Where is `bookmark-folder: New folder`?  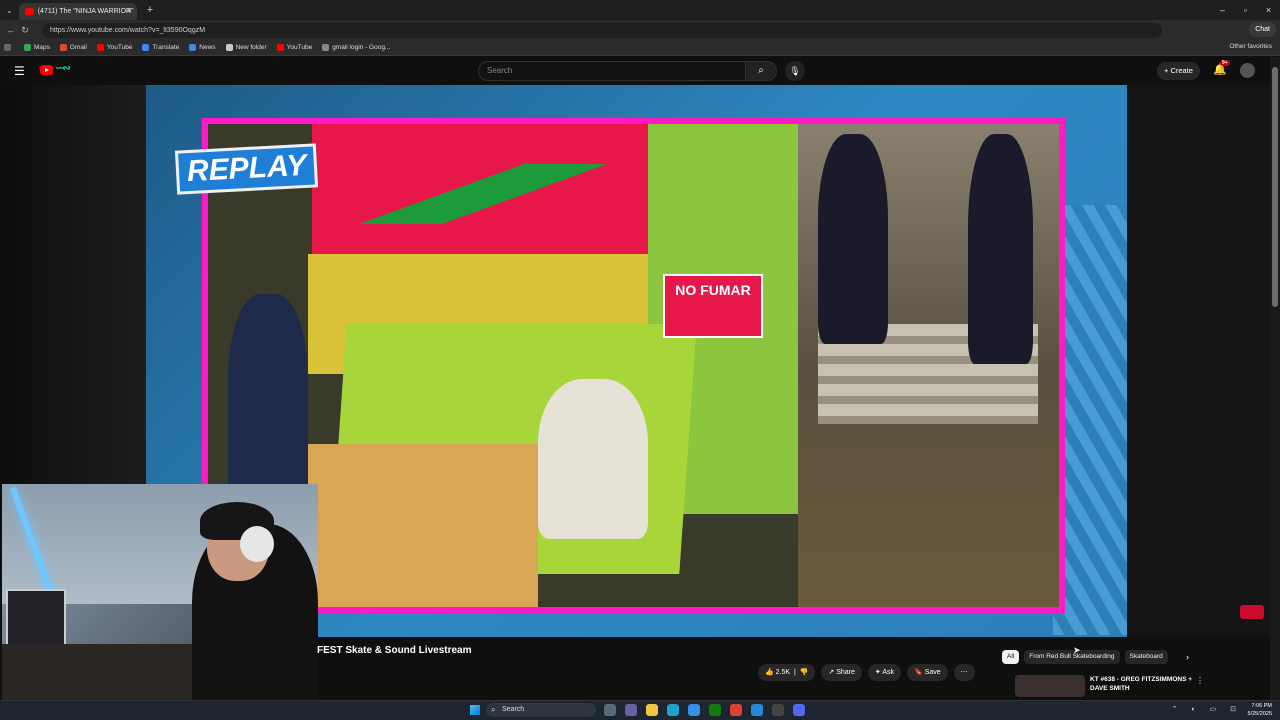
bookmark-folder: New folder is located at coordinates (246, 47).